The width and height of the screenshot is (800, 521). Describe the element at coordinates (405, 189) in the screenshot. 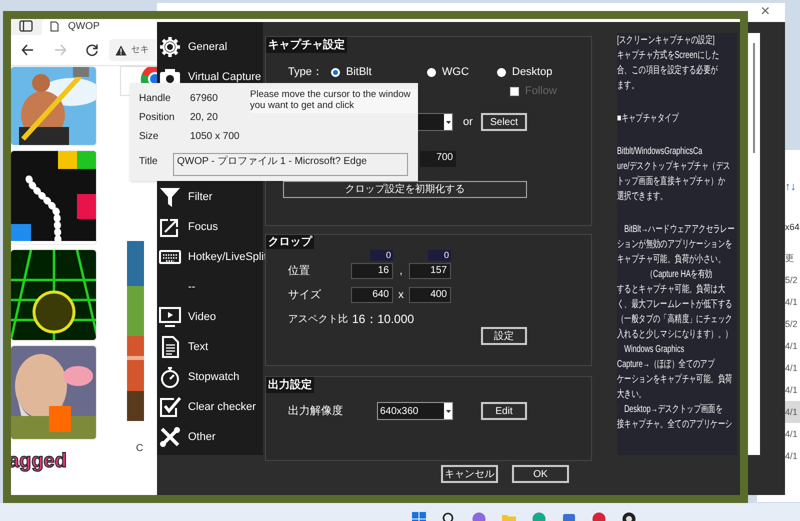

I see `reset-crop-button: クロップ設定を初期化する` at that location.